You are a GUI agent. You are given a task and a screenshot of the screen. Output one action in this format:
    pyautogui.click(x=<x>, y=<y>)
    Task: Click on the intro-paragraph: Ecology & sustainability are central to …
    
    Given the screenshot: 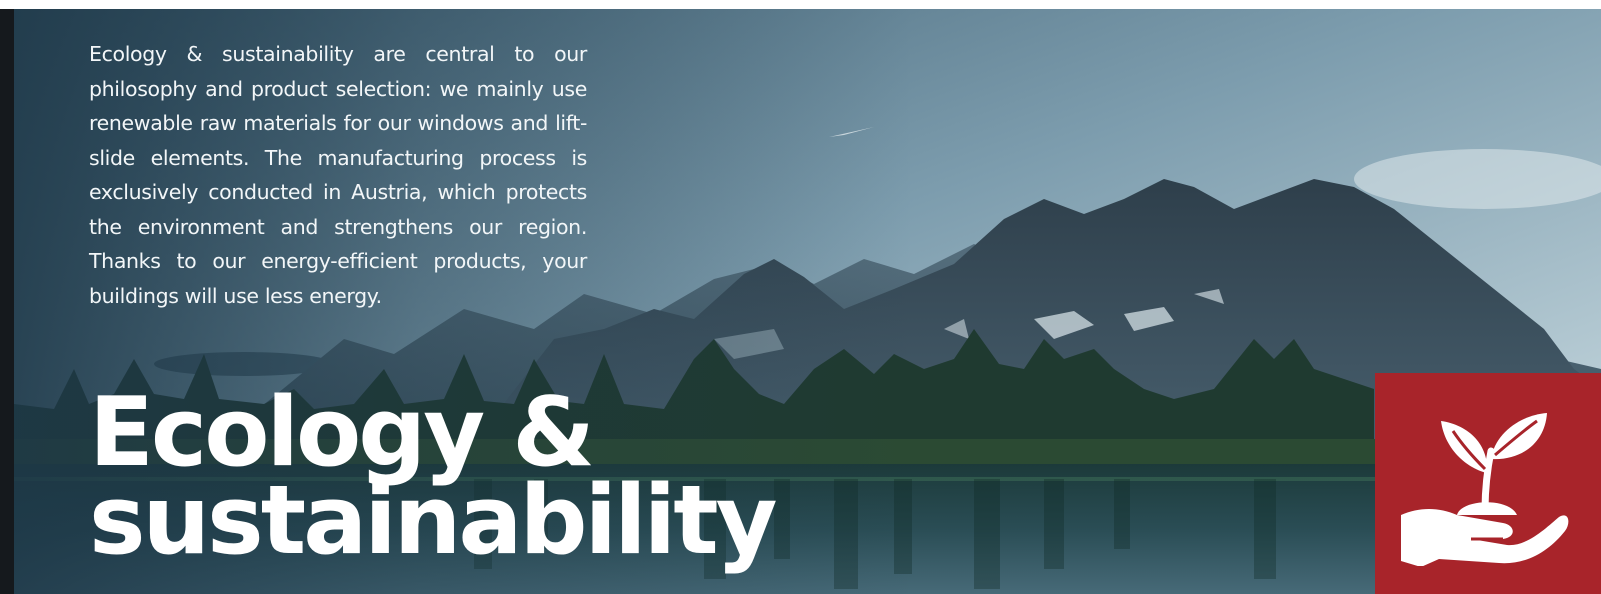 What is the action you would take?
    pyautogui.click(x=338, y=175)
    